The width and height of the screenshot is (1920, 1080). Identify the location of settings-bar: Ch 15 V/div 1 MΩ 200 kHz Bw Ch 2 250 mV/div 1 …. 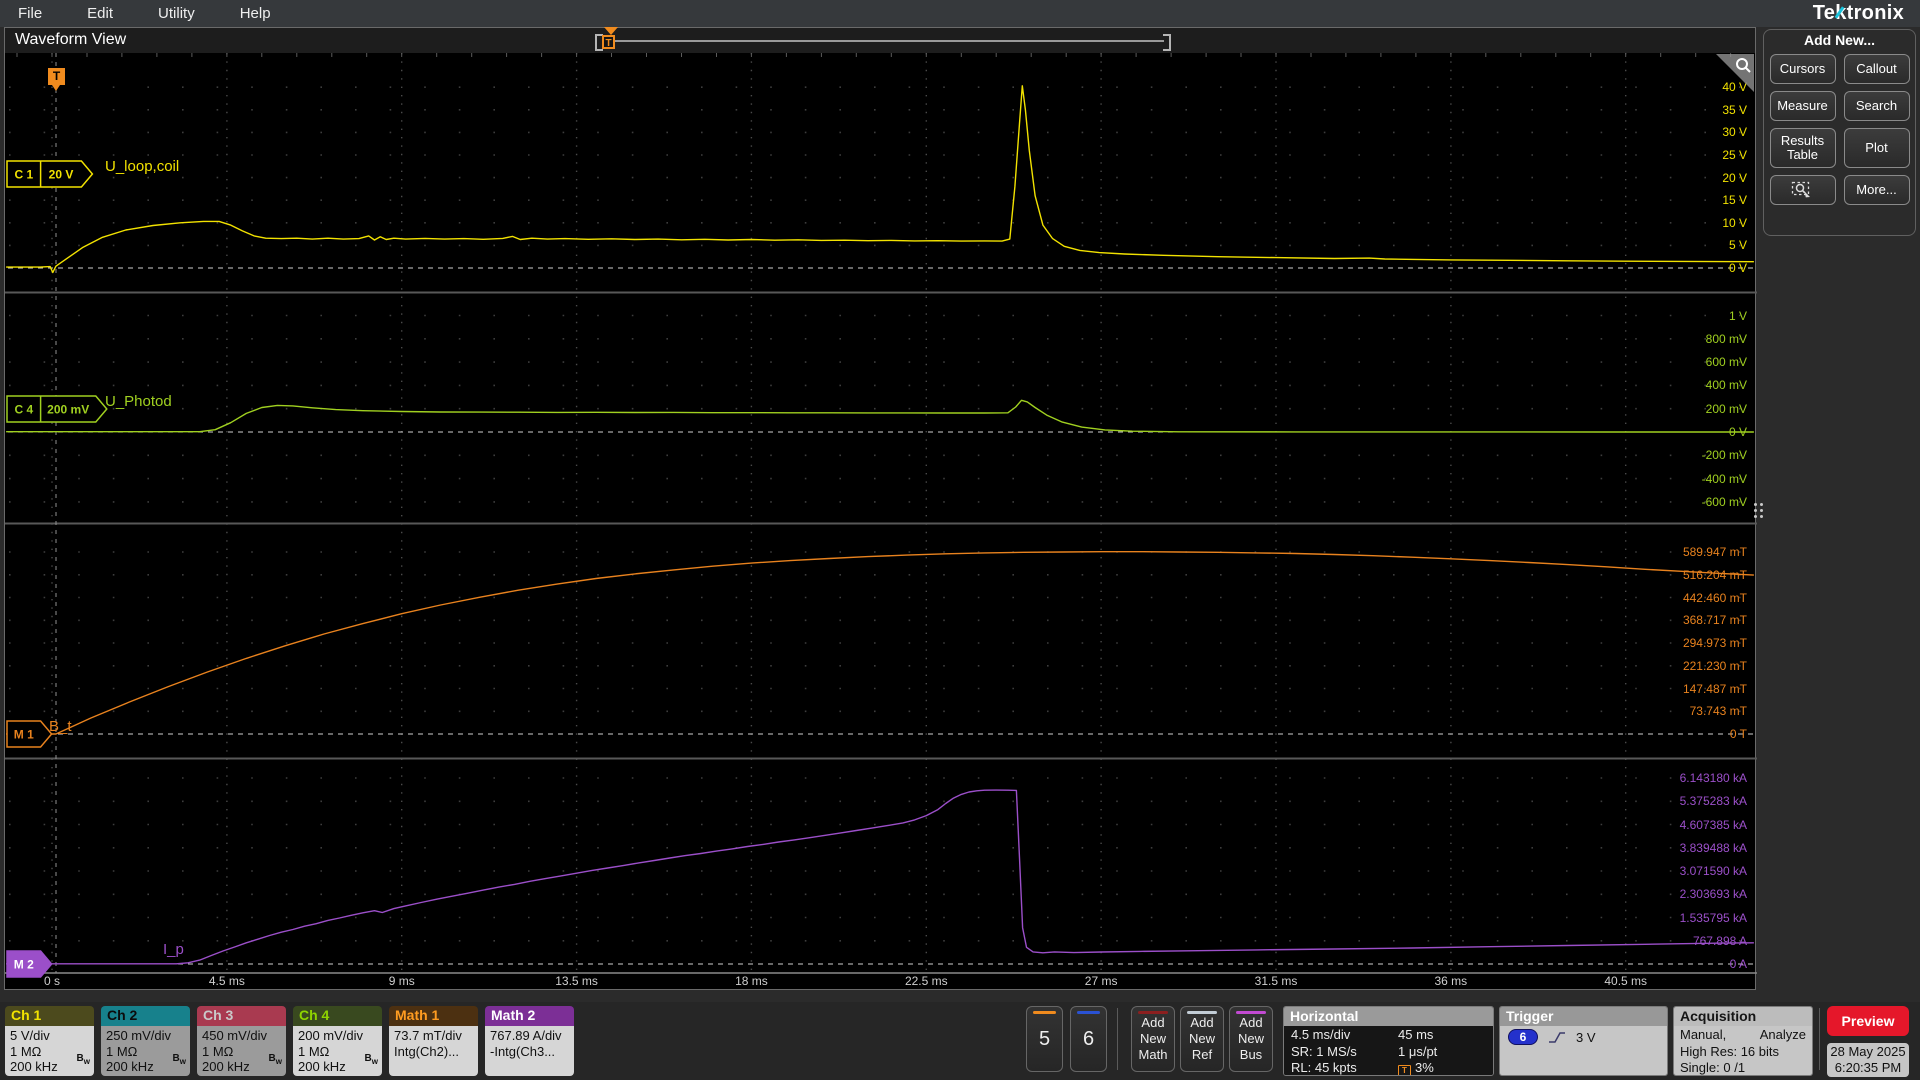
(960, 1041).